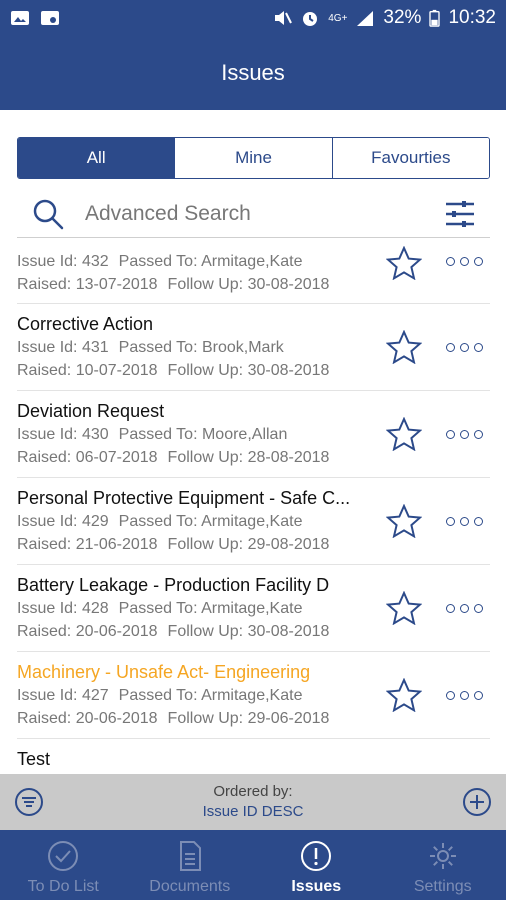 This screenshot has width=506, height=900. Describe the element at coordinates (477, 802) in the screenshot. I see `add-issue-icon` at that location.